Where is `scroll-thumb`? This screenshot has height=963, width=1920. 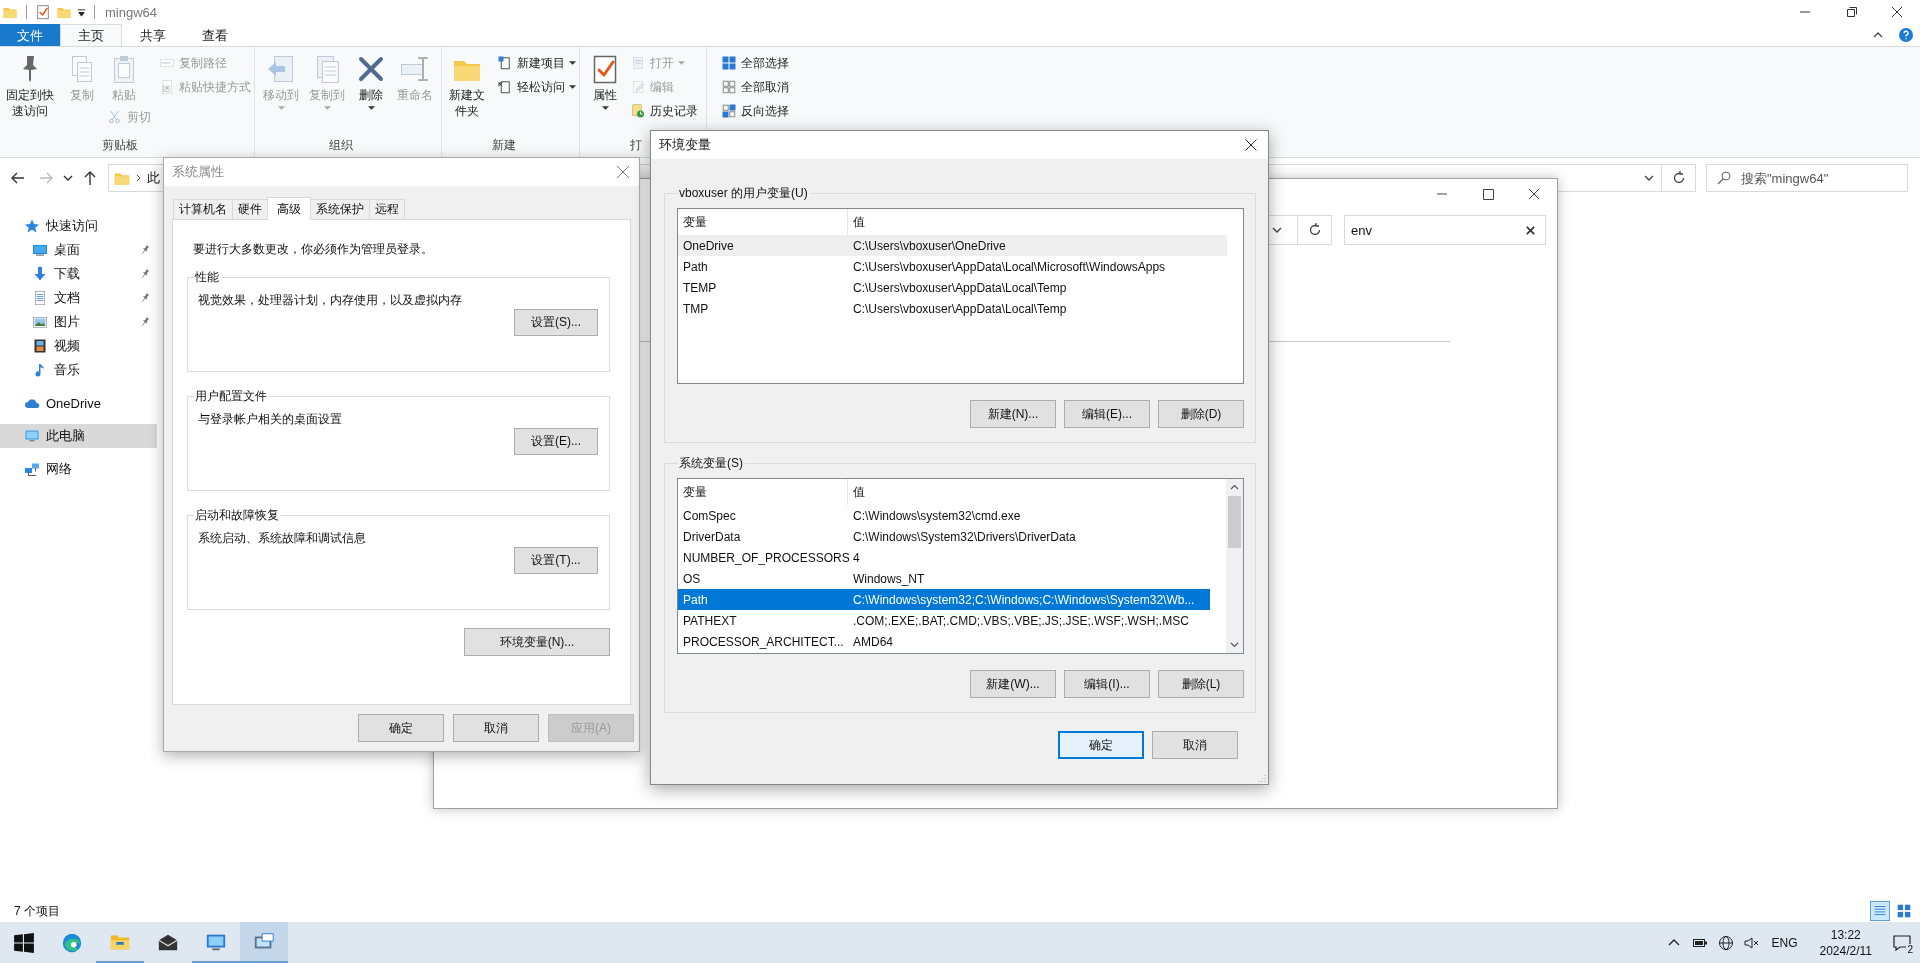
scroll-thumb is located at coordinates (1234, 522).